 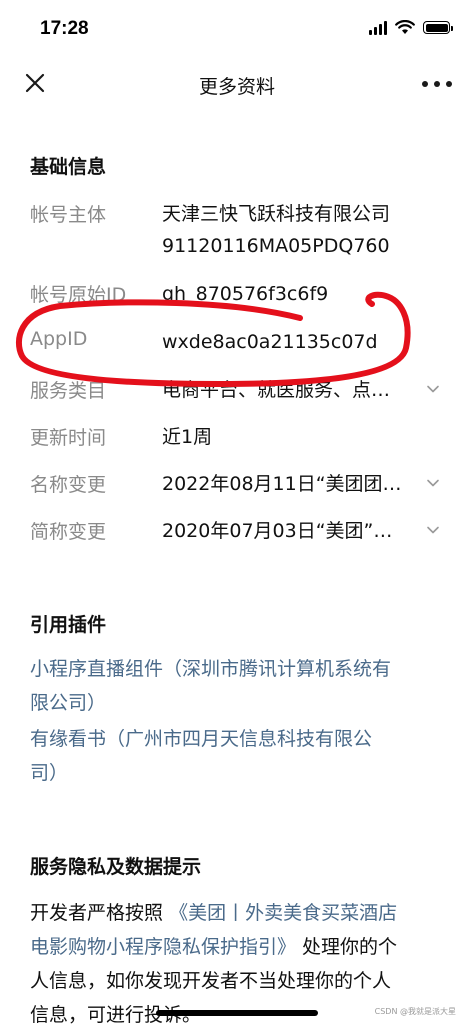 What do you see at coordinates (415, 1011) in the screenshot?
I see `watermark: CSDN @我就是派大星` at bounding box center [415, 1011].